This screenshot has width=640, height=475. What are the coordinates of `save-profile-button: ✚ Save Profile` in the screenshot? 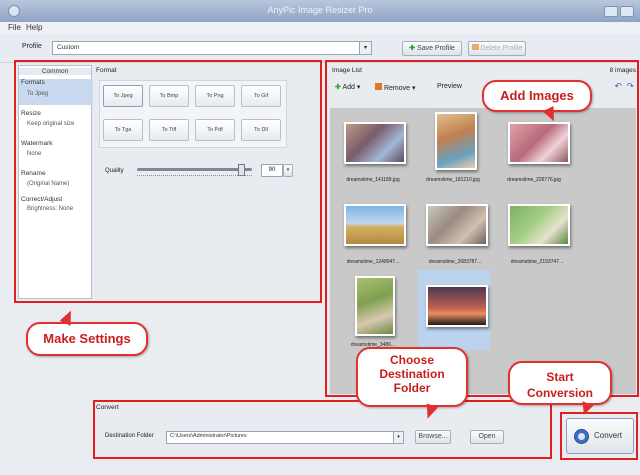 It's located at (432, 48).